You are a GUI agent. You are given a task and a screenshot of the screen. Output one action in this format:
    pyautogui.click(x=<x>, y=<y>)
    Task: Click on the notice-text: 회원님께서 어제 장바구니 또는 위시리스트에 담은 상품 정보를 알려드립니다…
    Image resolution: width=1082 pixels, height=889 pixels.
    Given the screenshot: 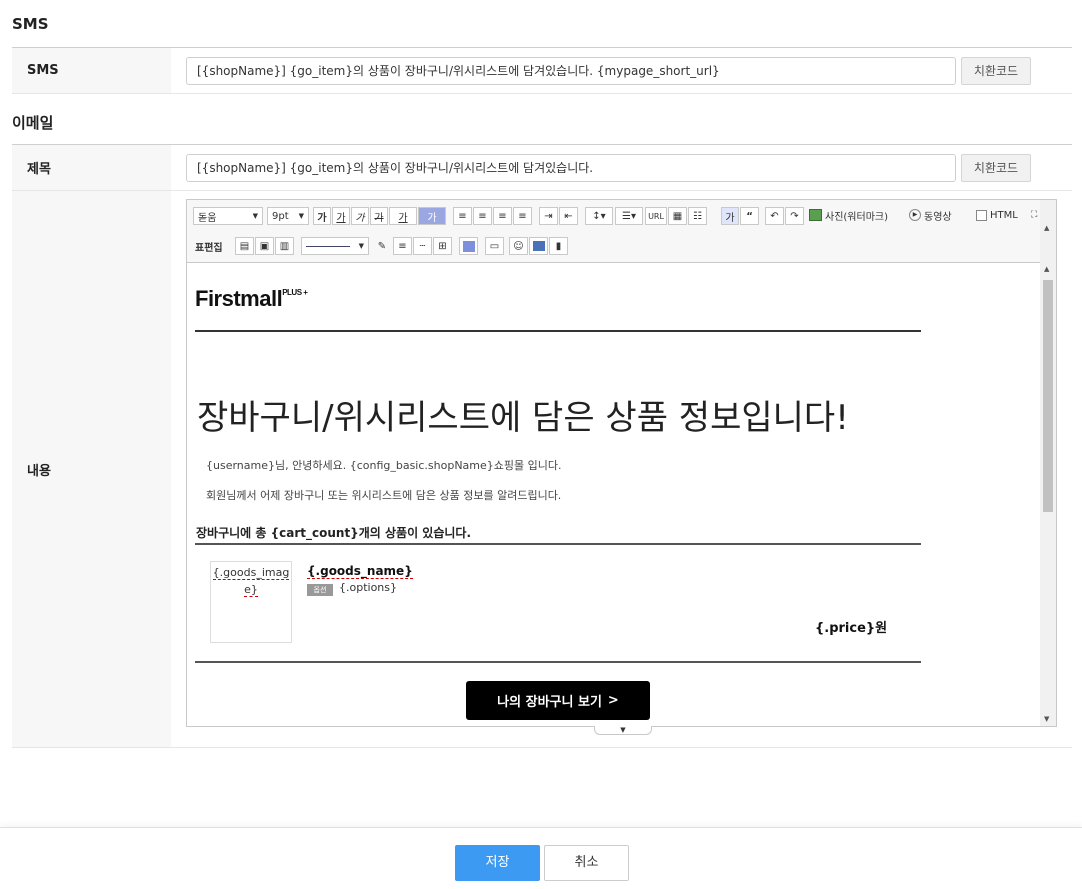 What is the action you would take?
    pyautogui.click(x=384, y=495)
    